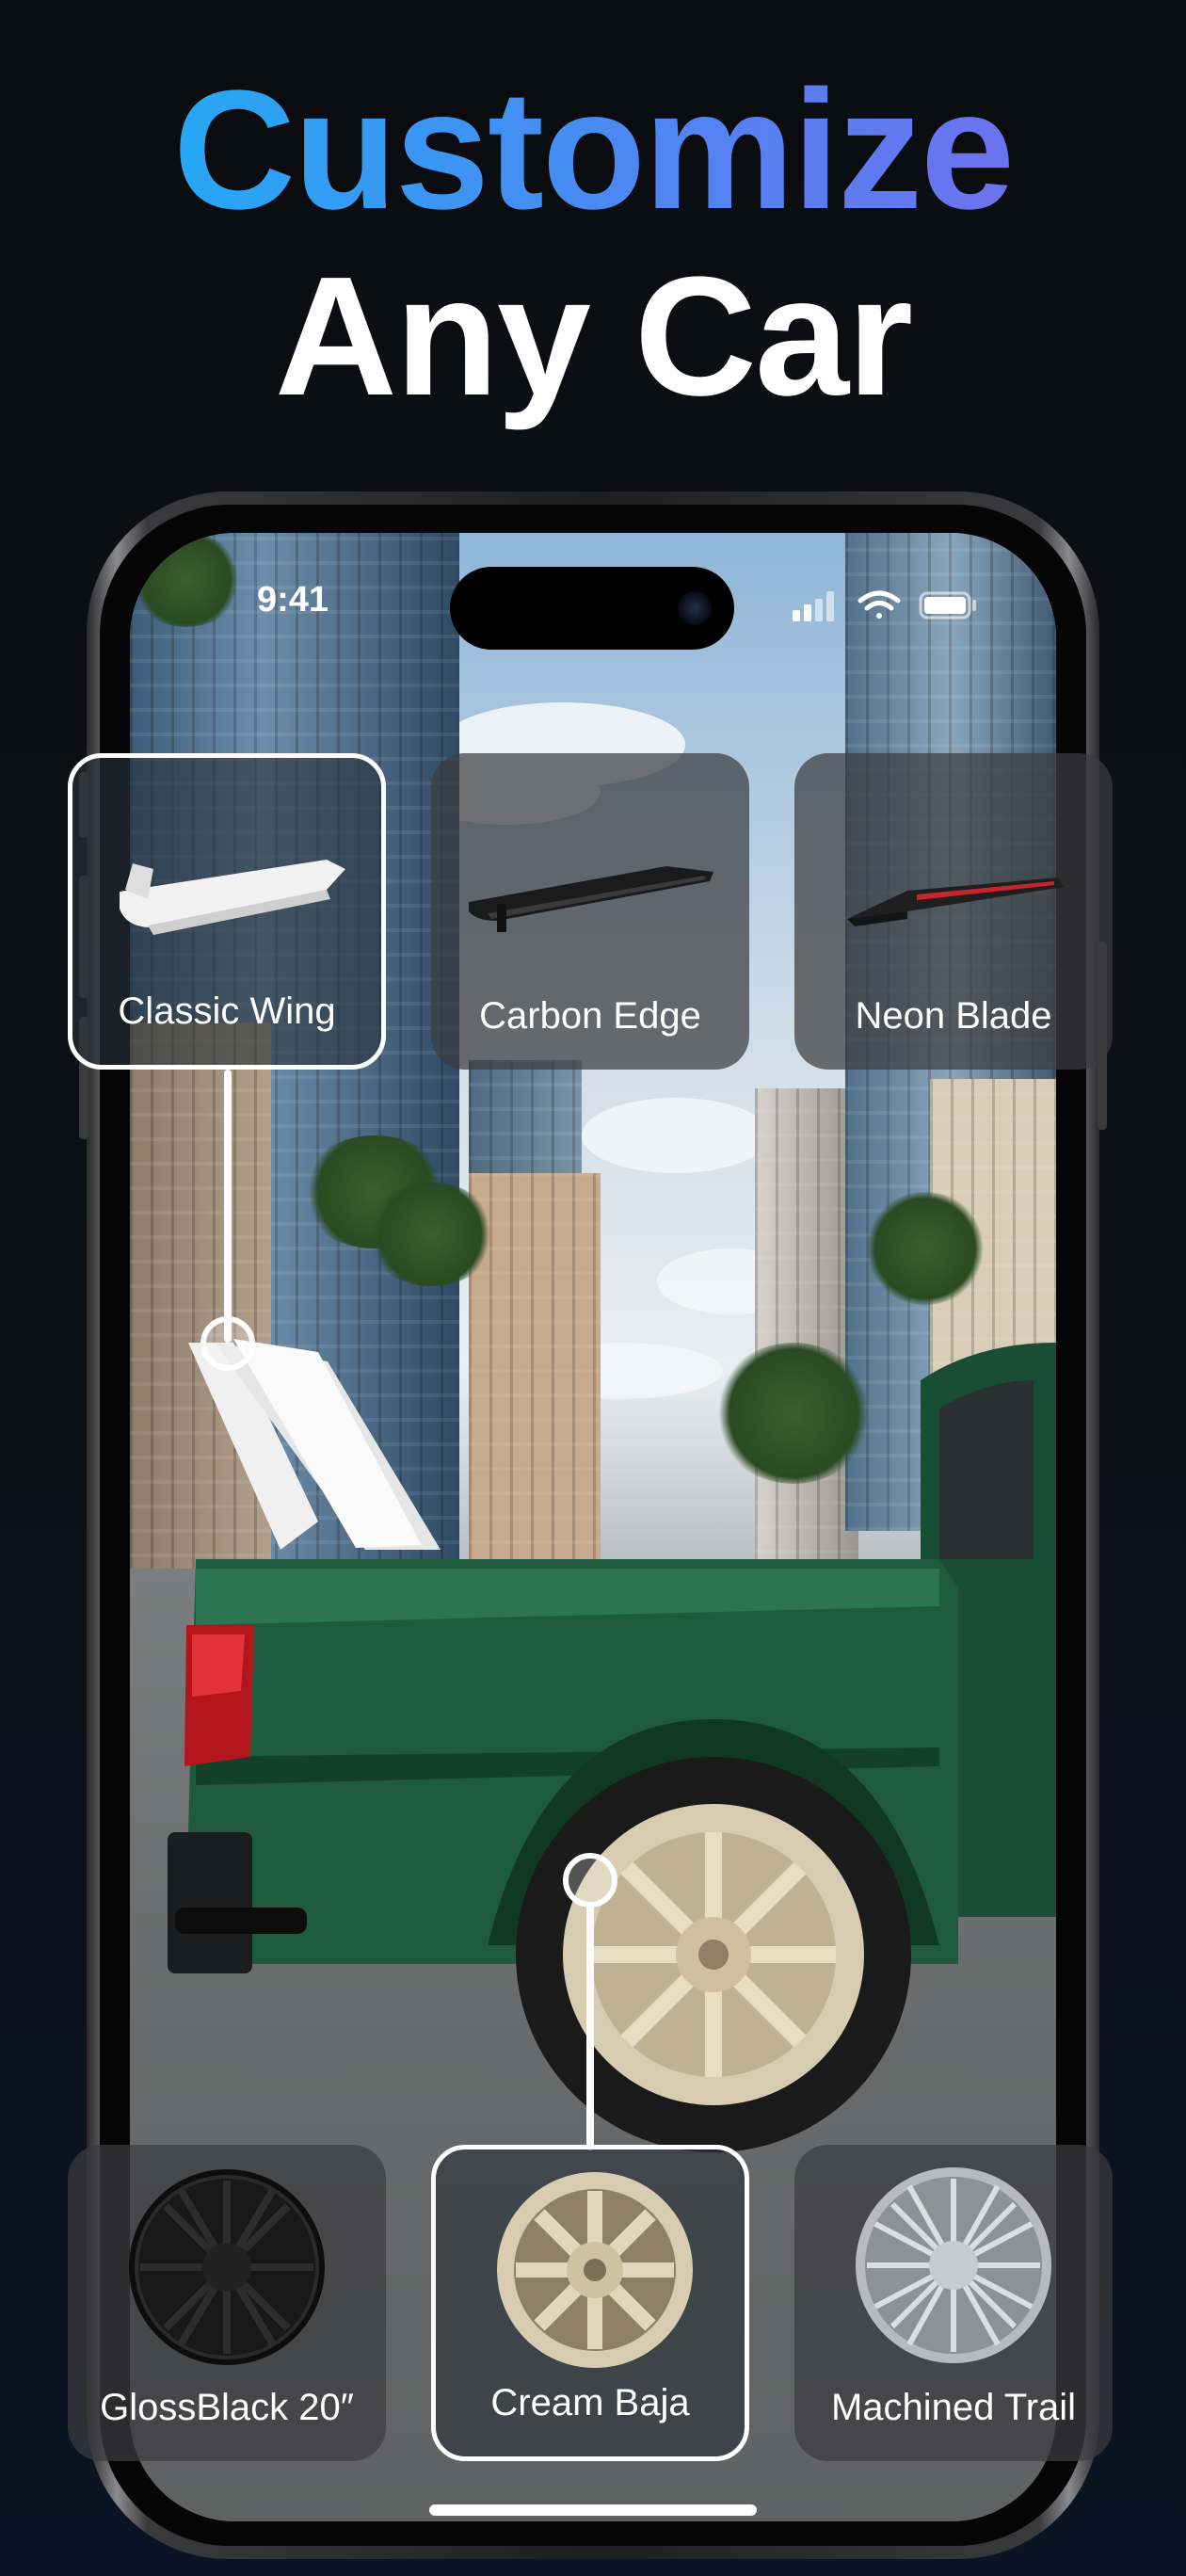 The image size is (1186, 2576). What do you see at coordinates (695, 608) in the screenshot?
I see `front-camera` at bounding box center [695, 608].